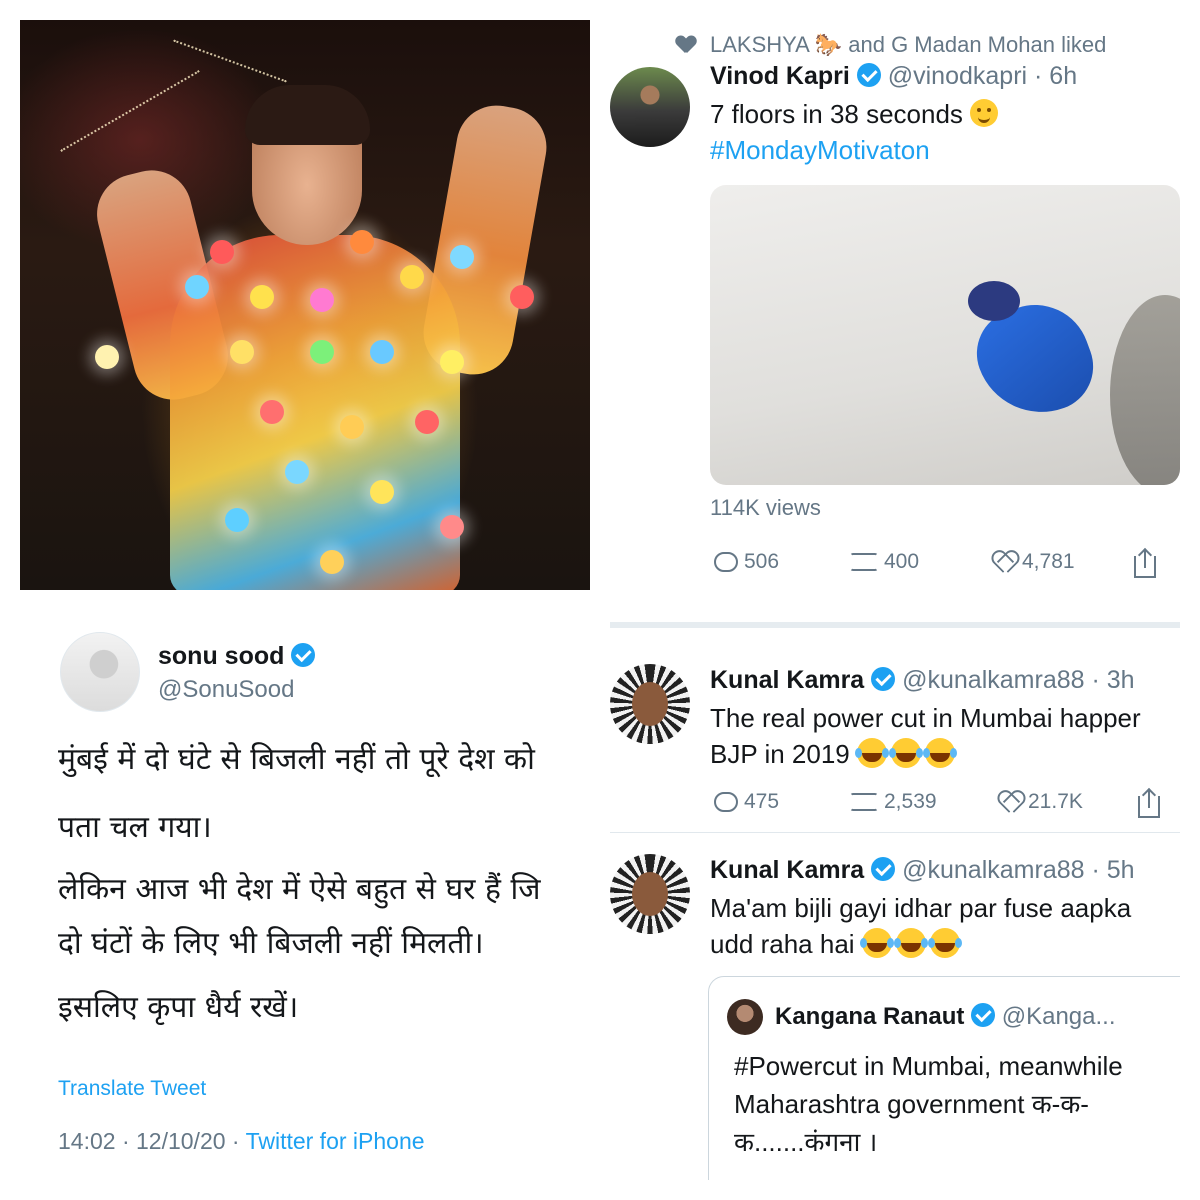 The image size is (1200, 1200). What do you see at coordinates (945, 335) in the screenshot?
I see `video-player` at bounding box center [945, 335].